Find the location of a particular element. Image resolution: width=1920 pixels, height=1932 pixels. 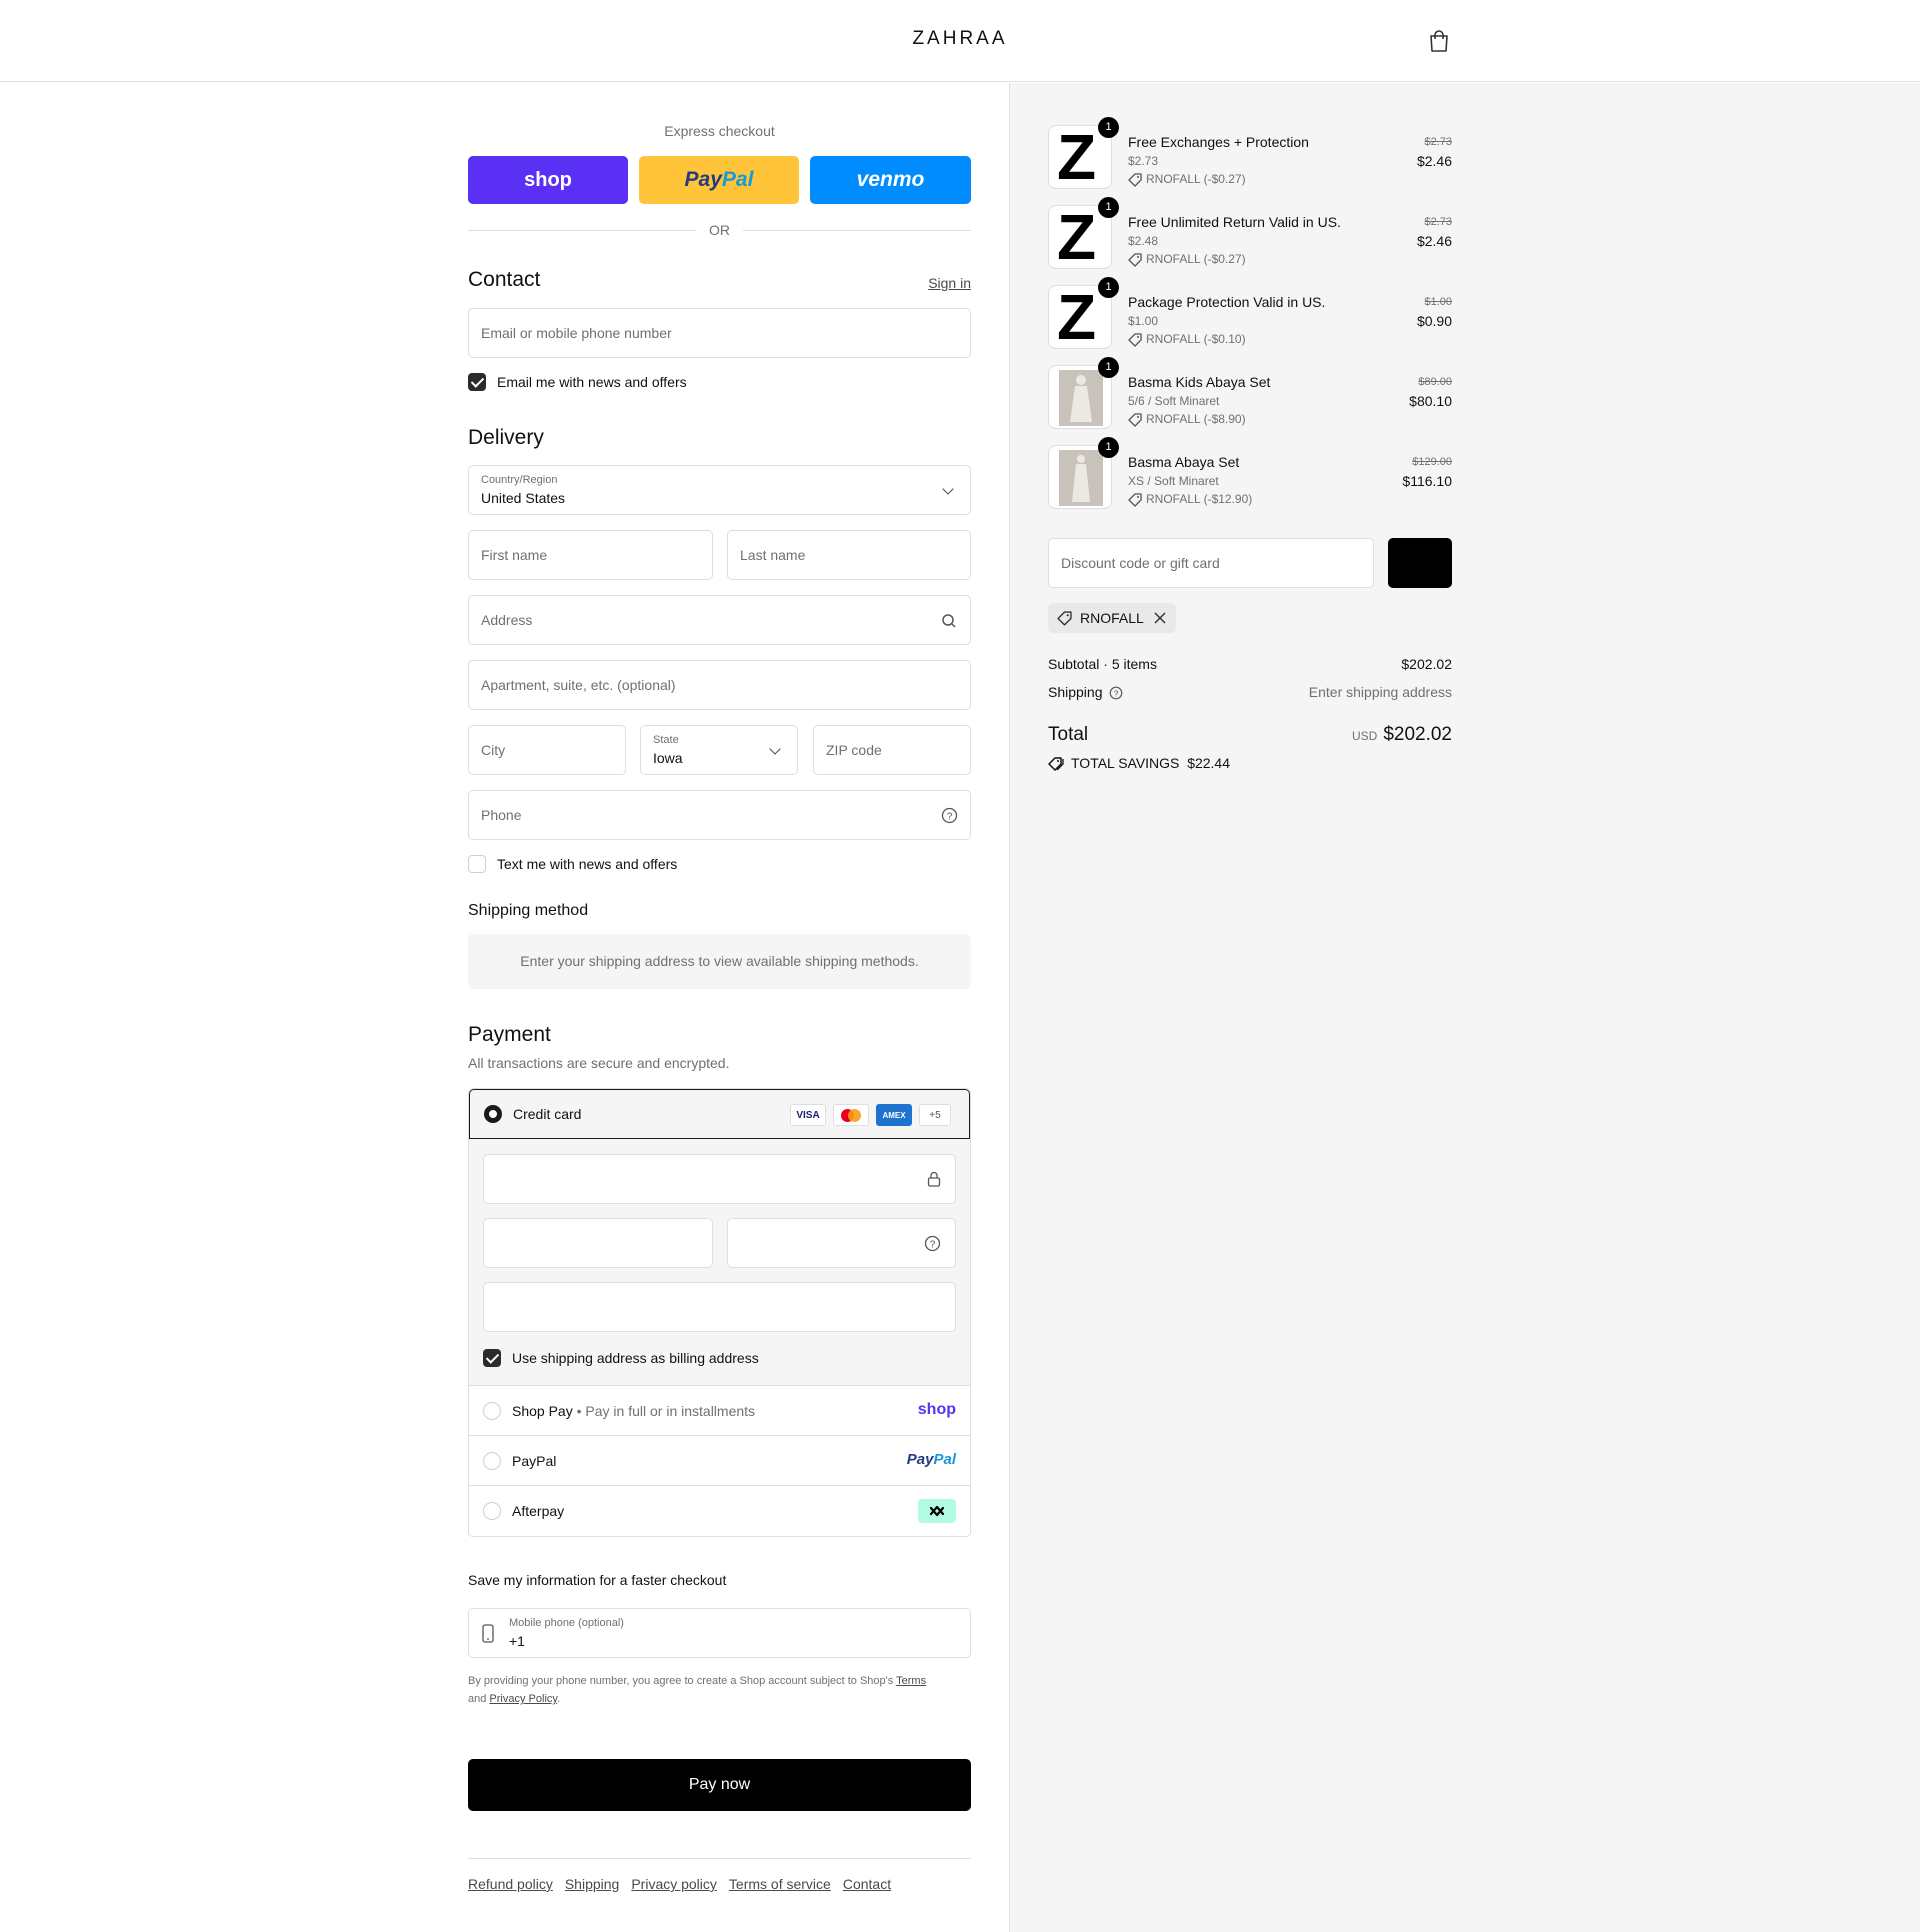

security-code-field: ? is located at coordinates (841, 1243).